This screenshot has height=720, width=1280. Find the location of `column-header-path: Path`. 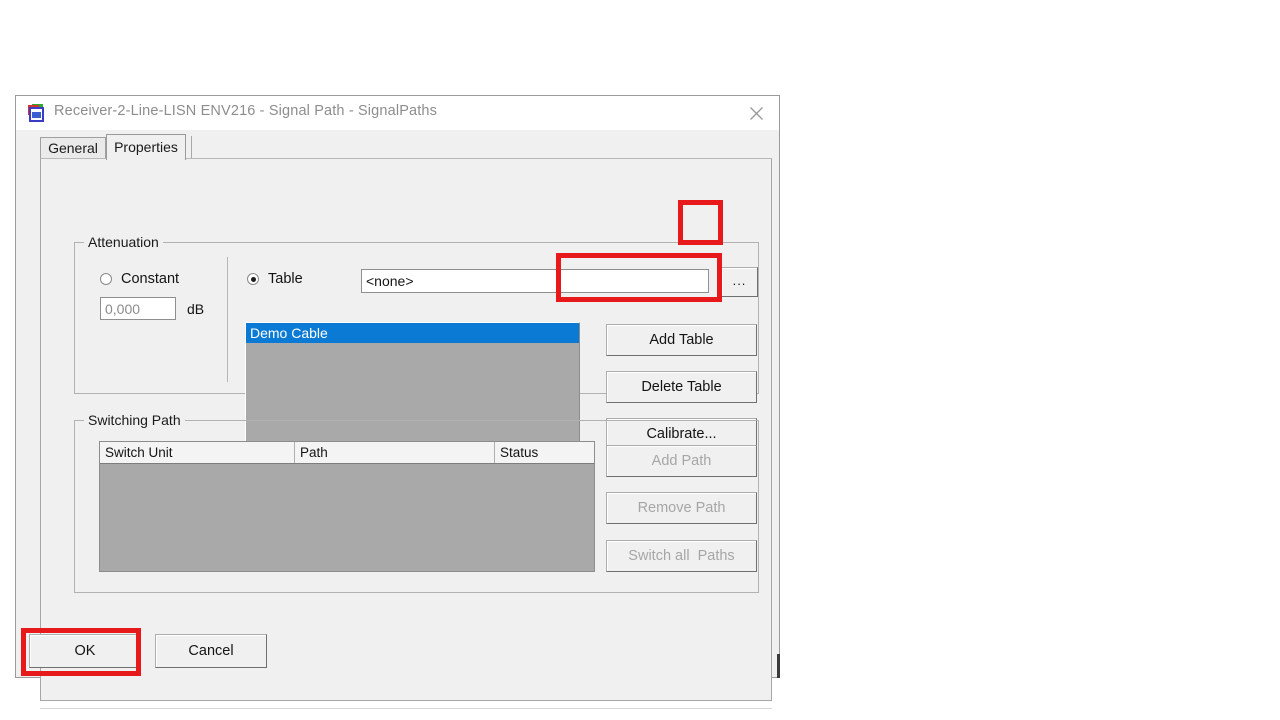

column-header-path: Path is located at coordinates (395, 452).